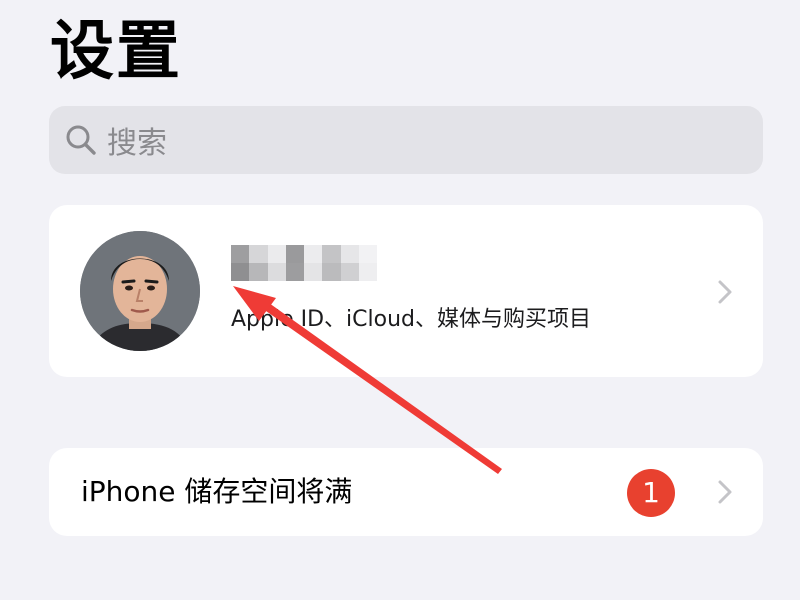 Image resolution: width=800 pixels, height=600 pixels. Describe the element at coordinates (137, 143) in the screenshot. I see `search-placeholder: 搜索` at that location.